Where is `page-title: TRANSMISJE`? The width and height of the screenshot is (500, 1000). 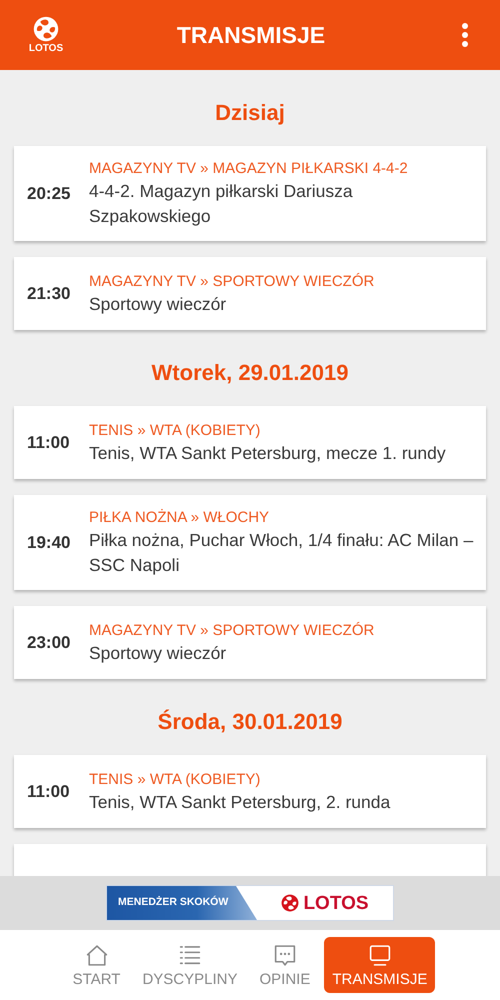 page-title: TRANSMISJE is located at coordinates (251, 35).